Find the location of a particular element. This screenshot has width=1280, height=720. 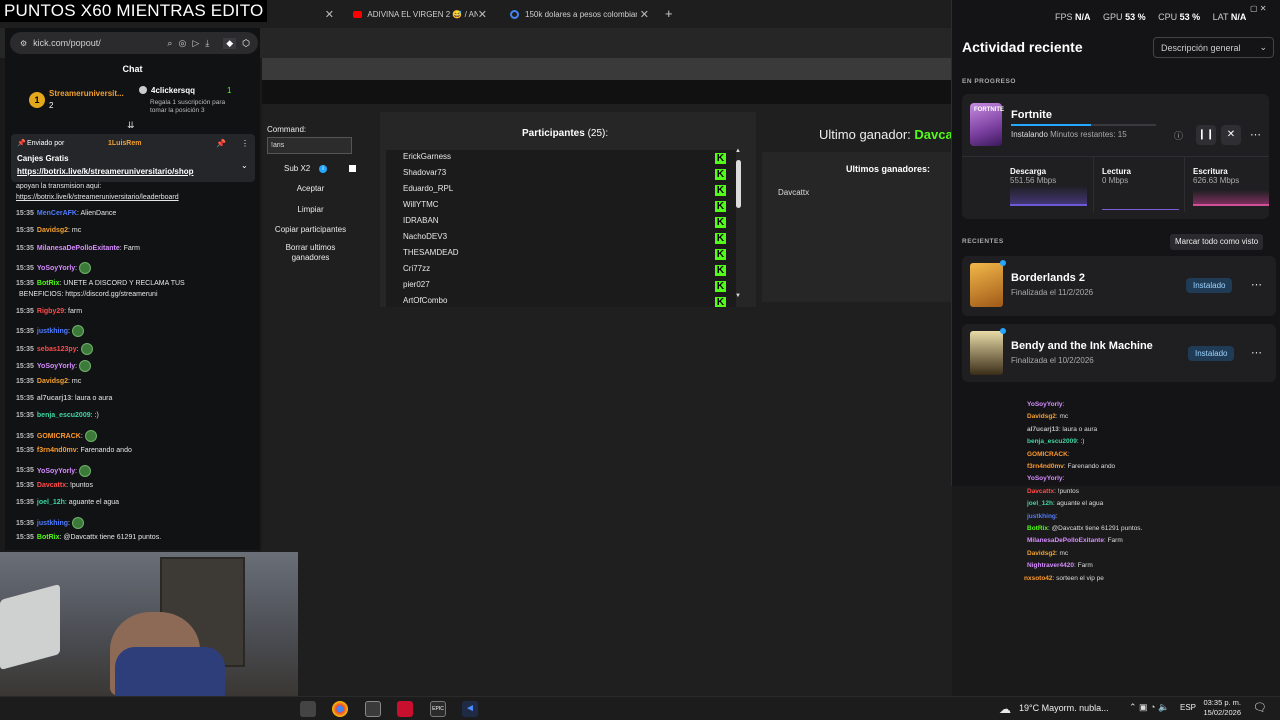

tab-youtube: ADIVINA EL VIRGEN 2 😅 / ANI ✕ is located at coordinates (420, 14).